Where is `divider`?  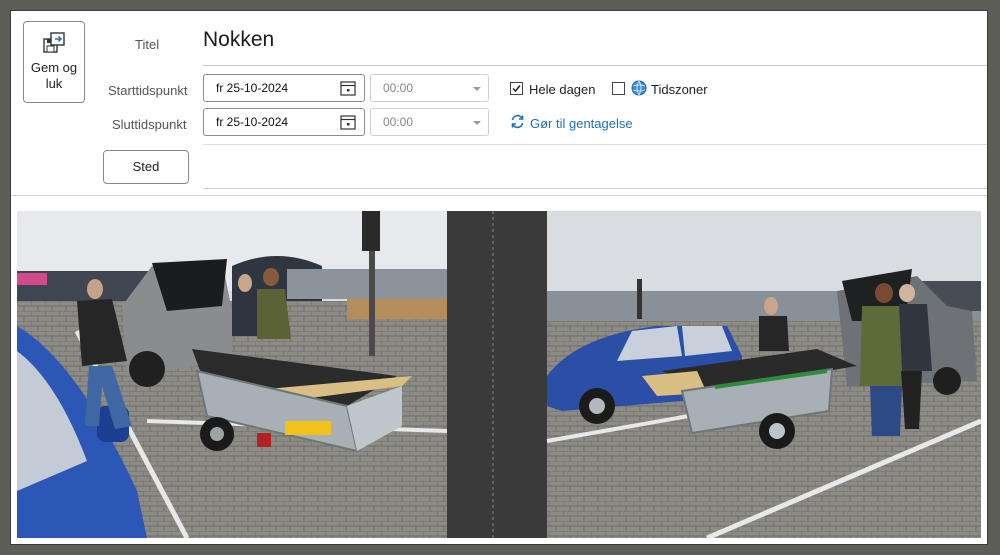
divider is located at coordinates (595, 144).